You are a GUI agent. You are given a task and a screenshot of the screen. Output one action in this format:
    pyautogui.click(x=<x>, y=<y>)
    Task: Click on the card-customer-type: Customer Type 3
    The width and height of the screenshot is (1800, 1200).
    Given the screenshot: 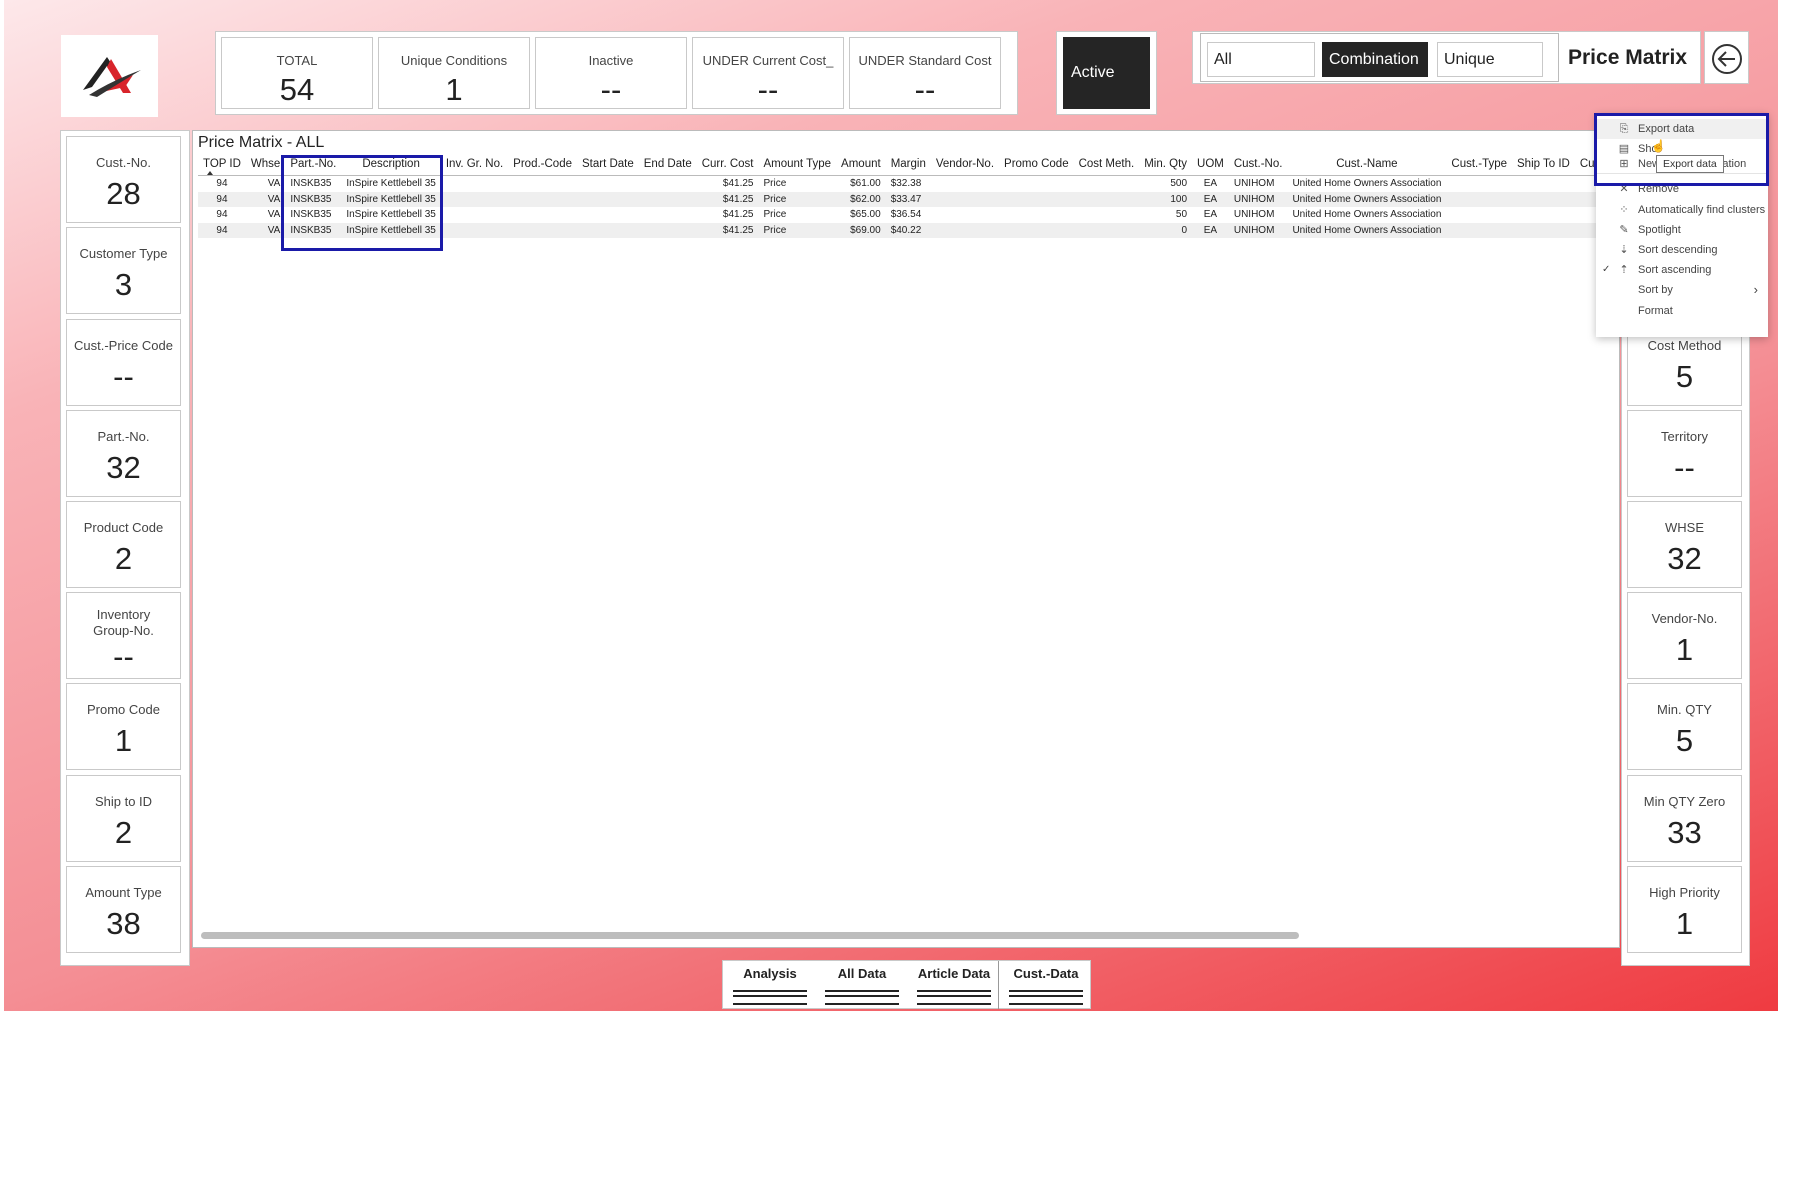 What is the action you would take?
    pyautogui.click(x=123, y=270)
    